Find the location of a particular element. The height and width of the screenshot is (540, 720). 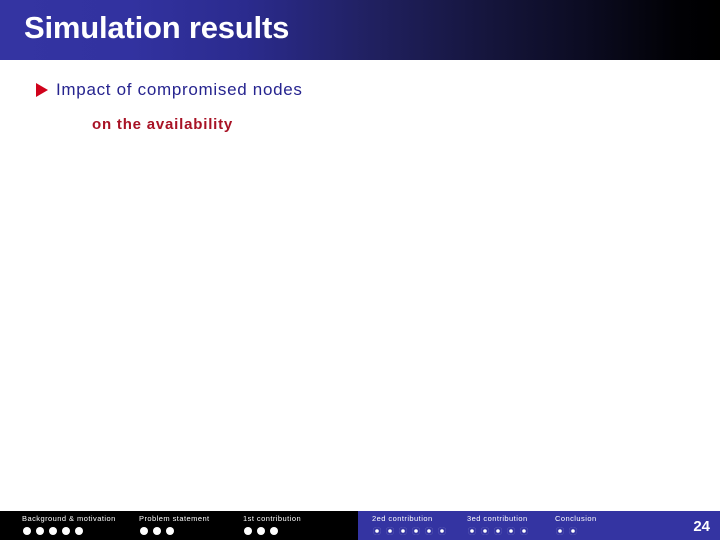

bullet-line-primary: Impact of compromised nodes is located at coordinates (179, 89).